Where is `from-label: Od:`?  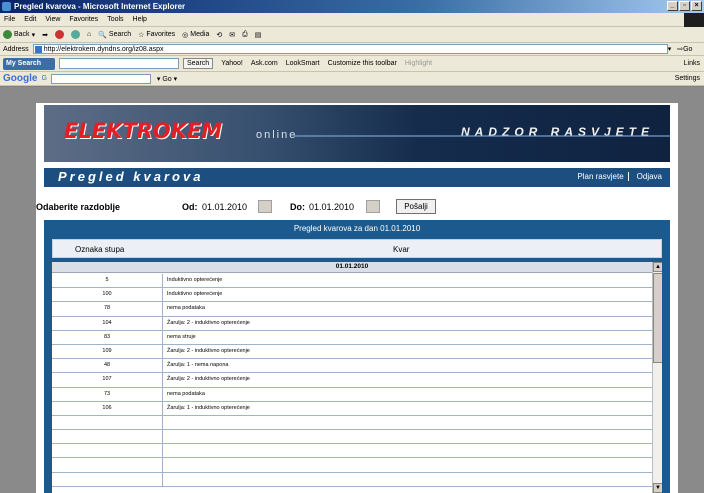
from-label: Od: is located at coordinates (190, 207).